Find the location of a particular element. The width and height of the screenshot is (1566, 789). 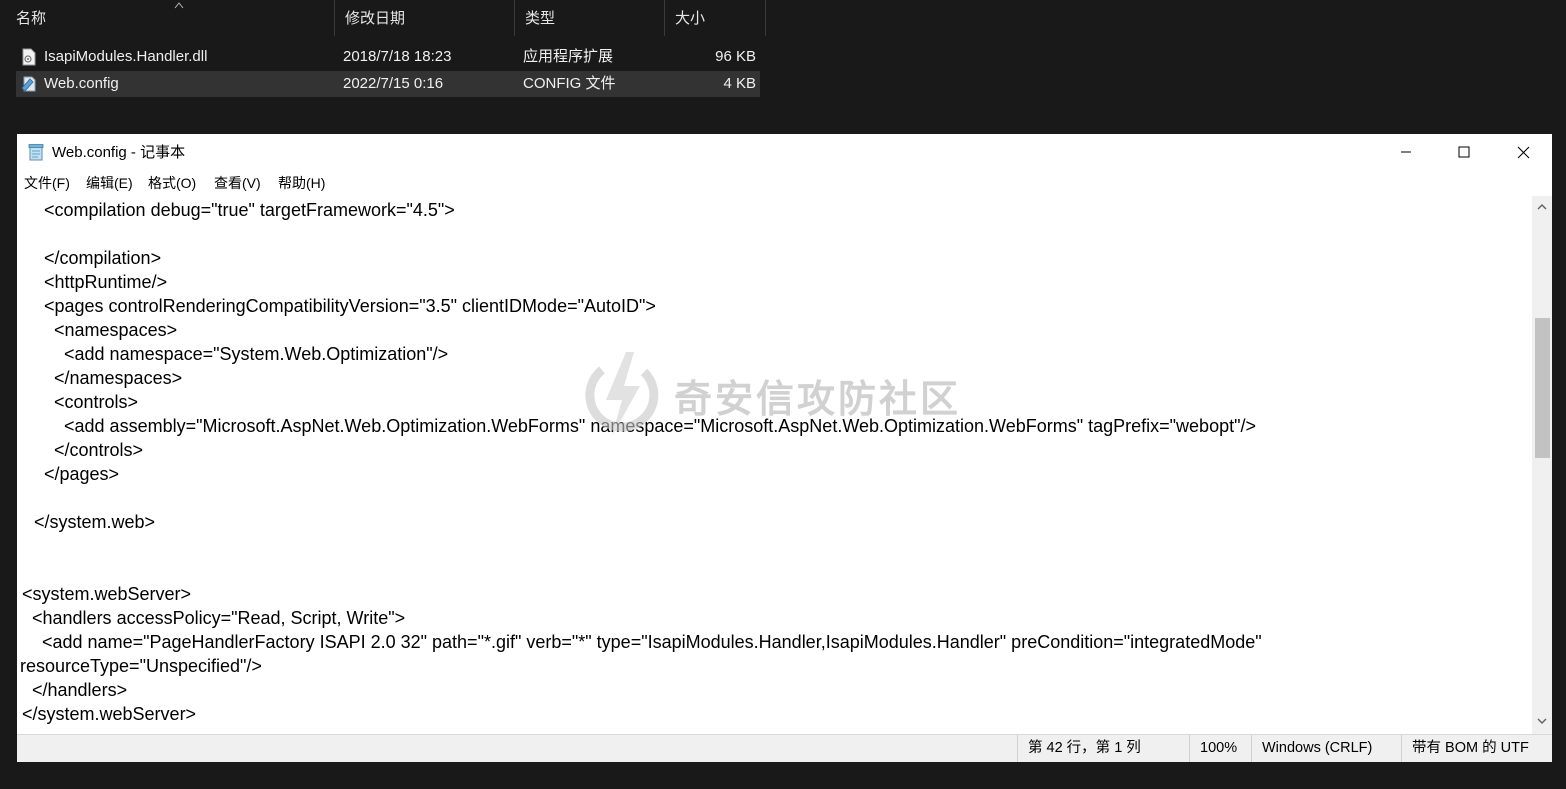

maximize-button is located at coordinates (1464, 152).